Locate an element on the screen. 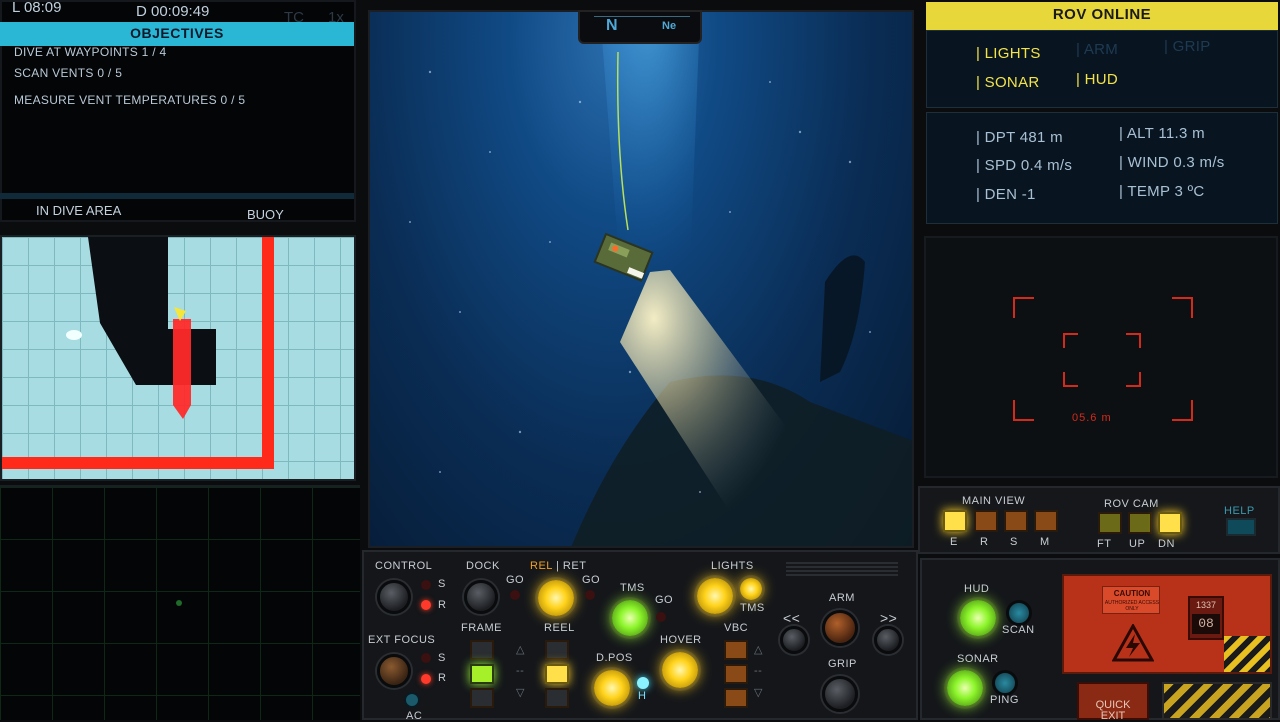 This screenshot has height=722, width=1280. arm-knob is located at coordinates (840, 628).